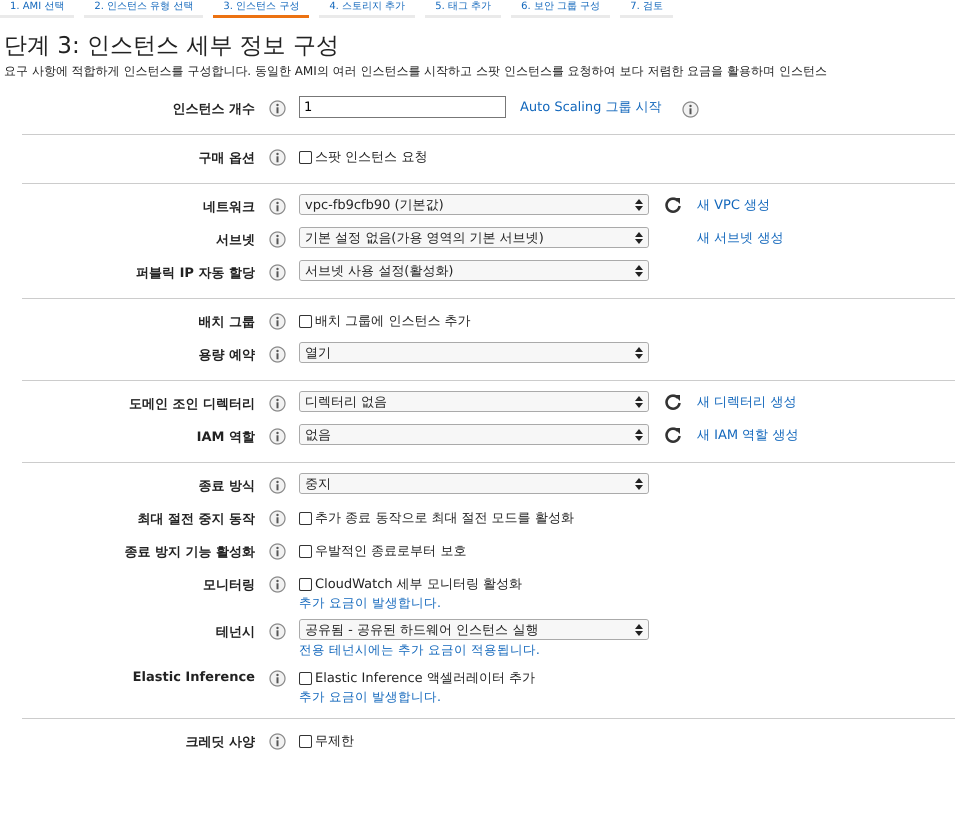 The height and width of the screenshot is (825, 955). I want to click on create-link: 새 디렉터리 생성, so click(746, 401).